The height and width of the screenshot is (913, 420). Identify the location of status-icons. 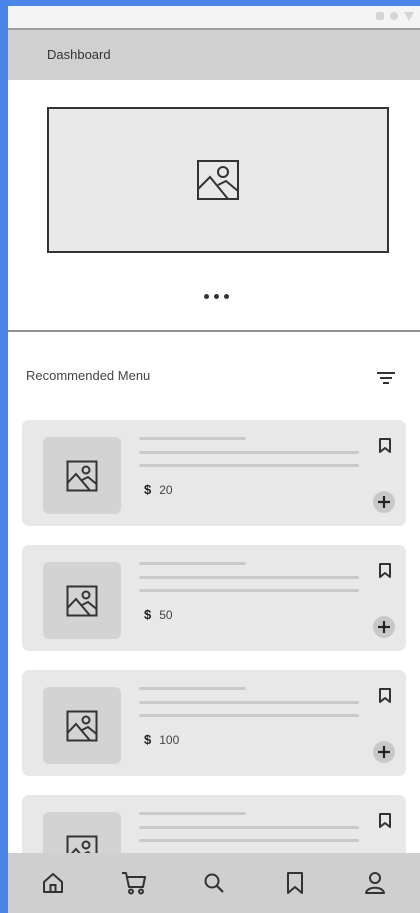
(395, 16).